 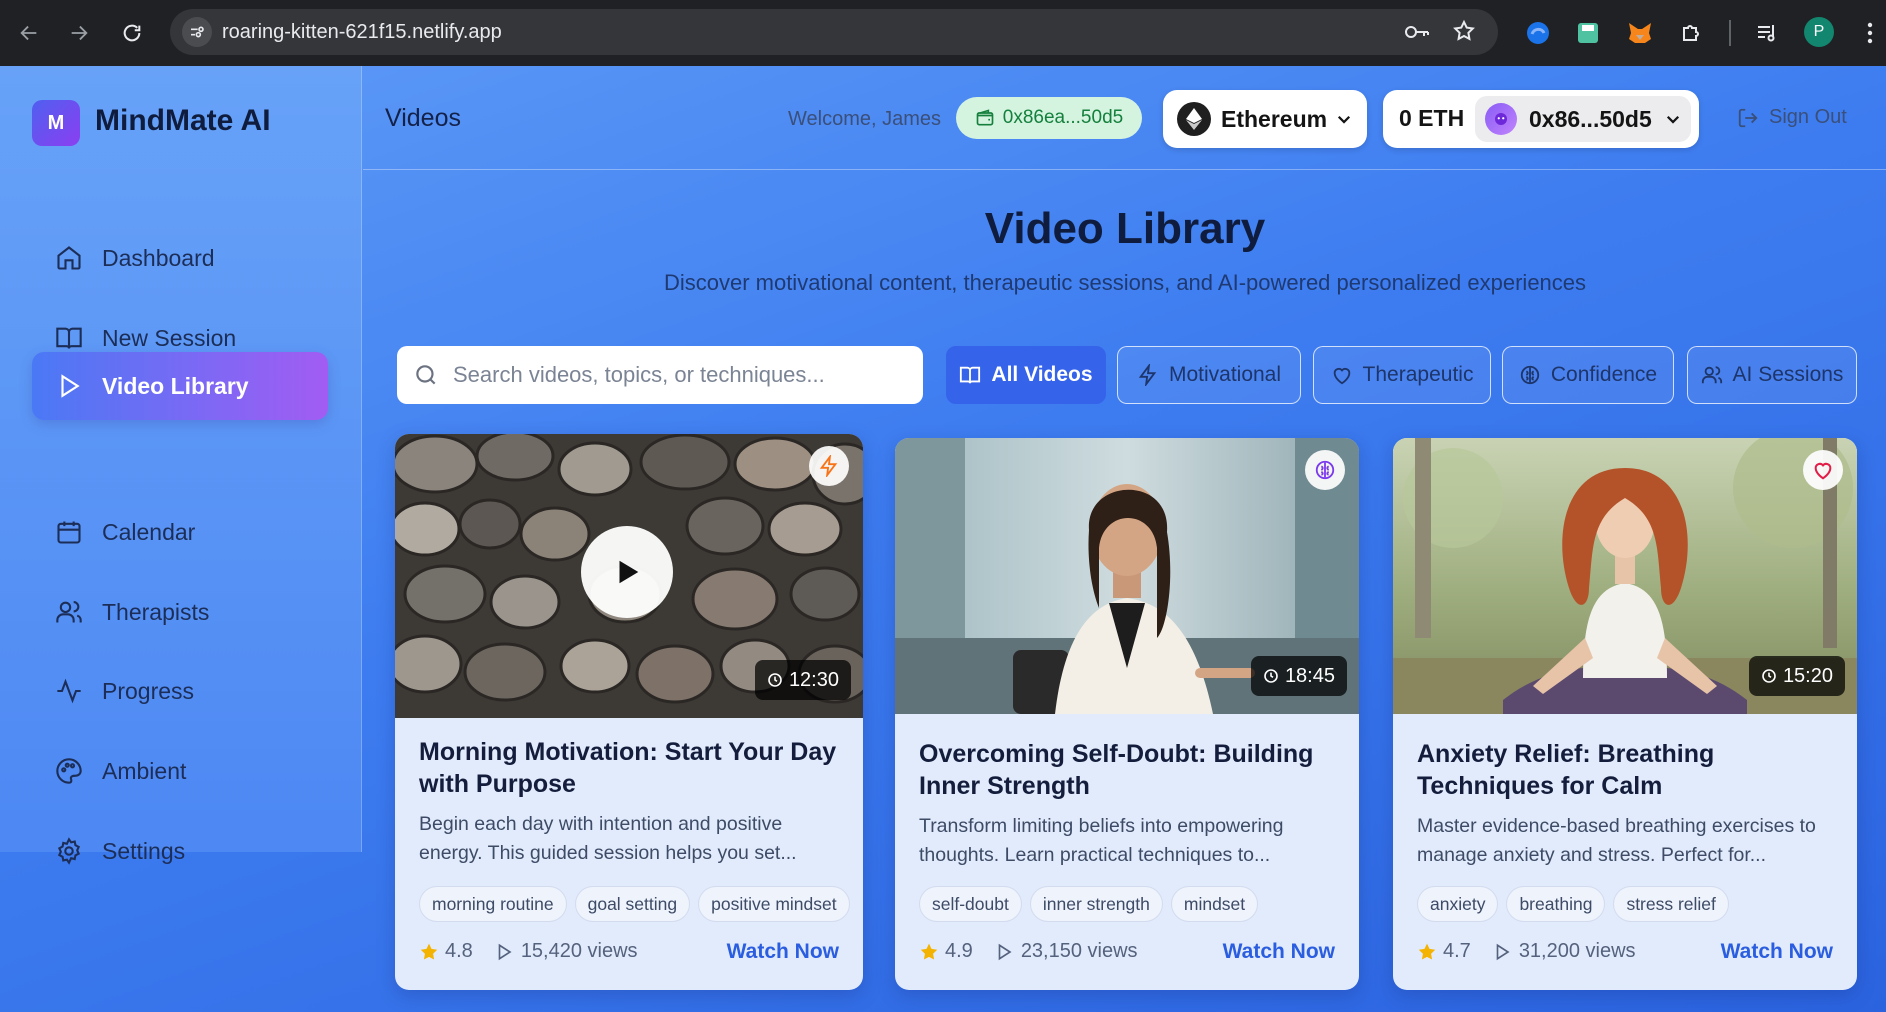 What do you see at coordinates (1556, 904) in the screenshot?
I see `tag: breathing` at bounding box center [1556, 904].